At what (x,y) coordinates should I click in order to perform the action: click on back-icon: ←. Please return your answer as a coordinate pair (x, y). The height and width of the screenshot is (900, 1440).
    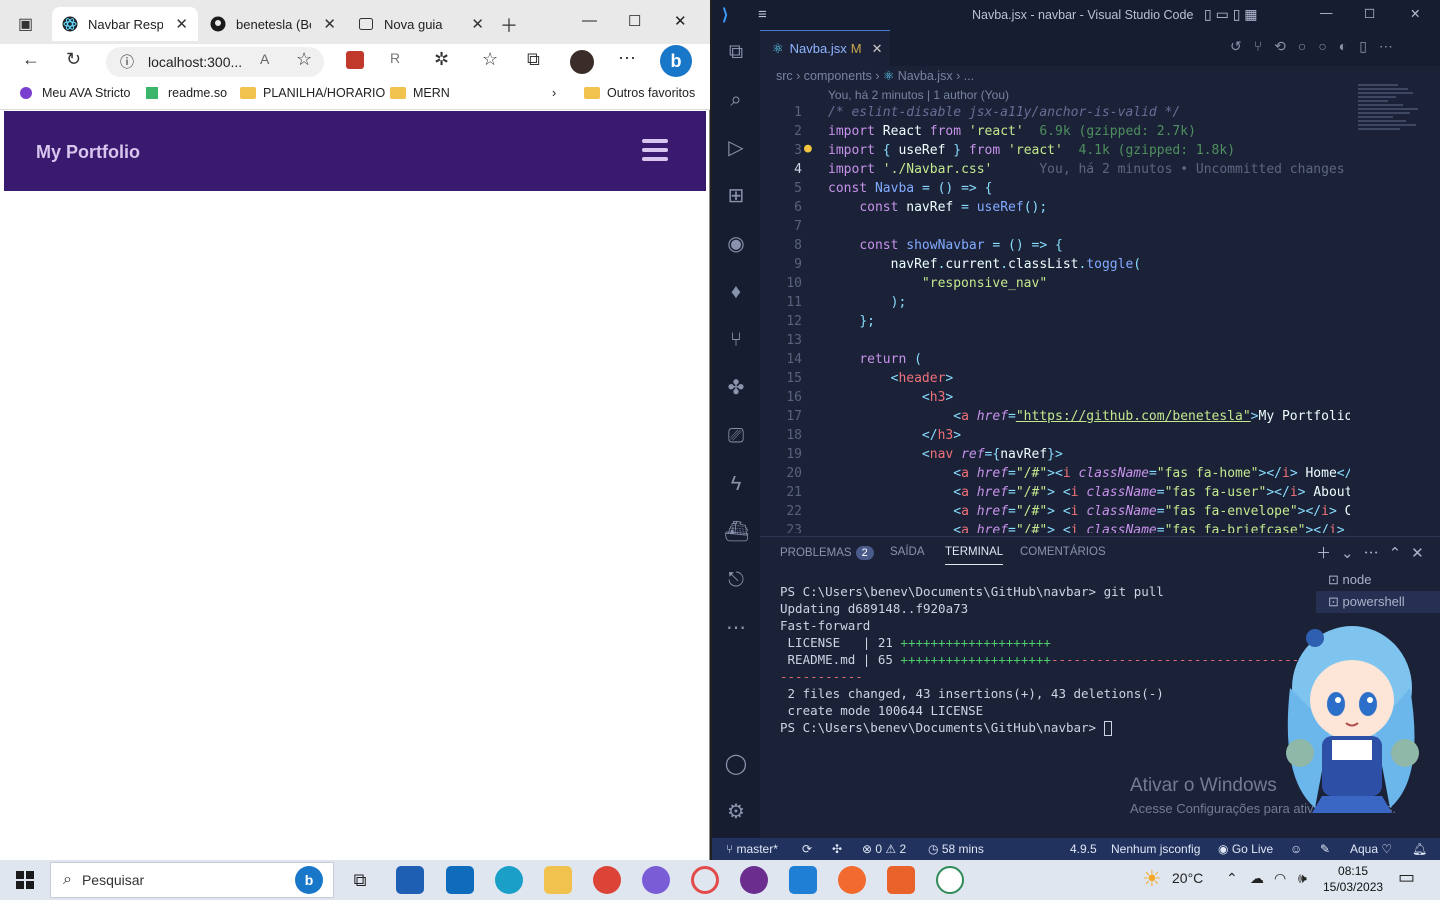
    Looking at the image, I should click on (31, 59).